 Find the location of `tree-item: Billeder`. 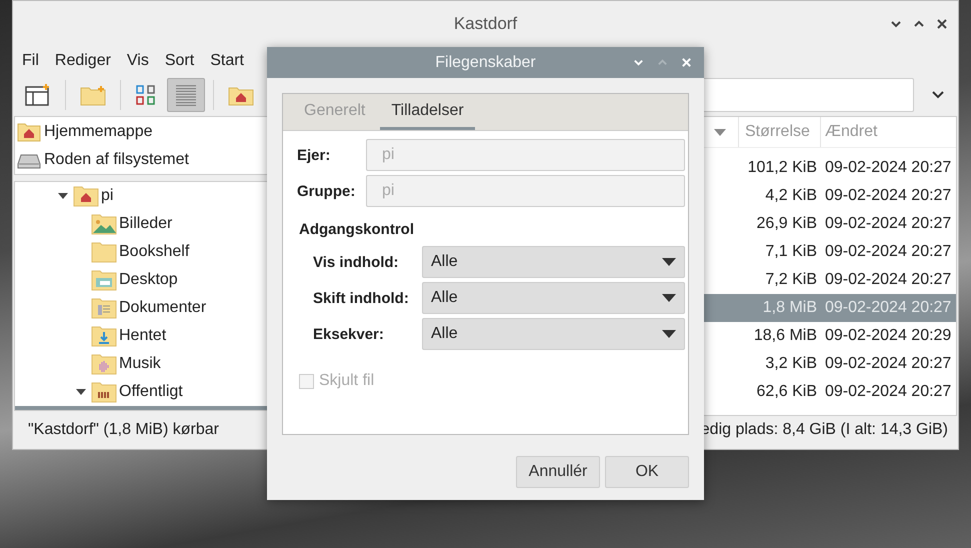

tree-item: Billeder is located at coordinates (141, 224).